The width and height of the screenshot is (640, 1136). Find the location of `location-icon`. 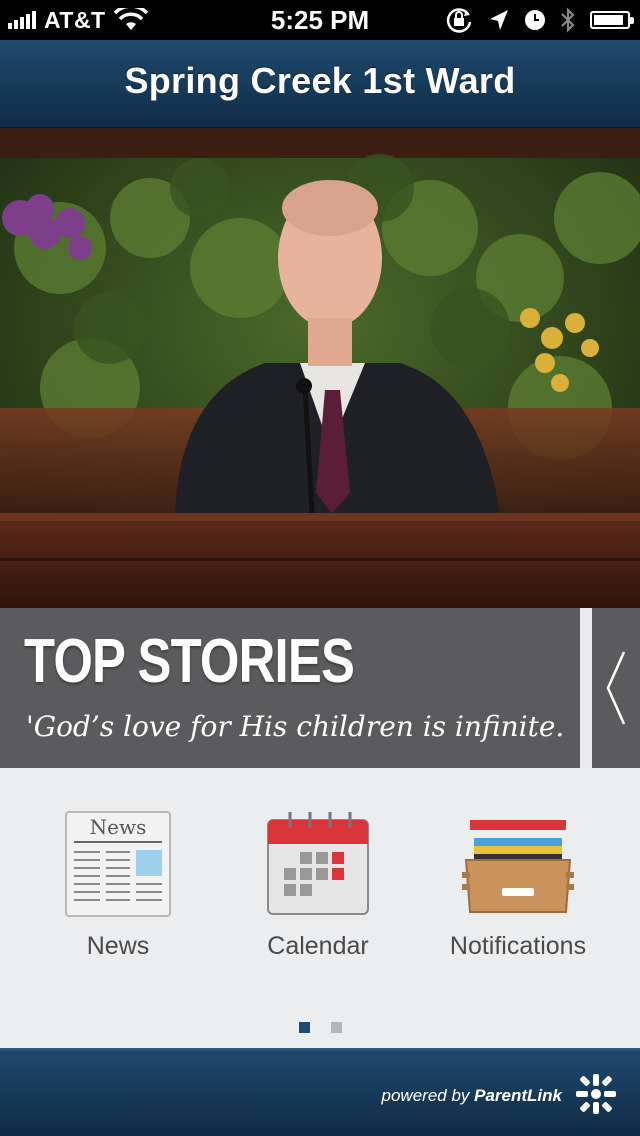

location-icon is located at coordinates (499, 20).